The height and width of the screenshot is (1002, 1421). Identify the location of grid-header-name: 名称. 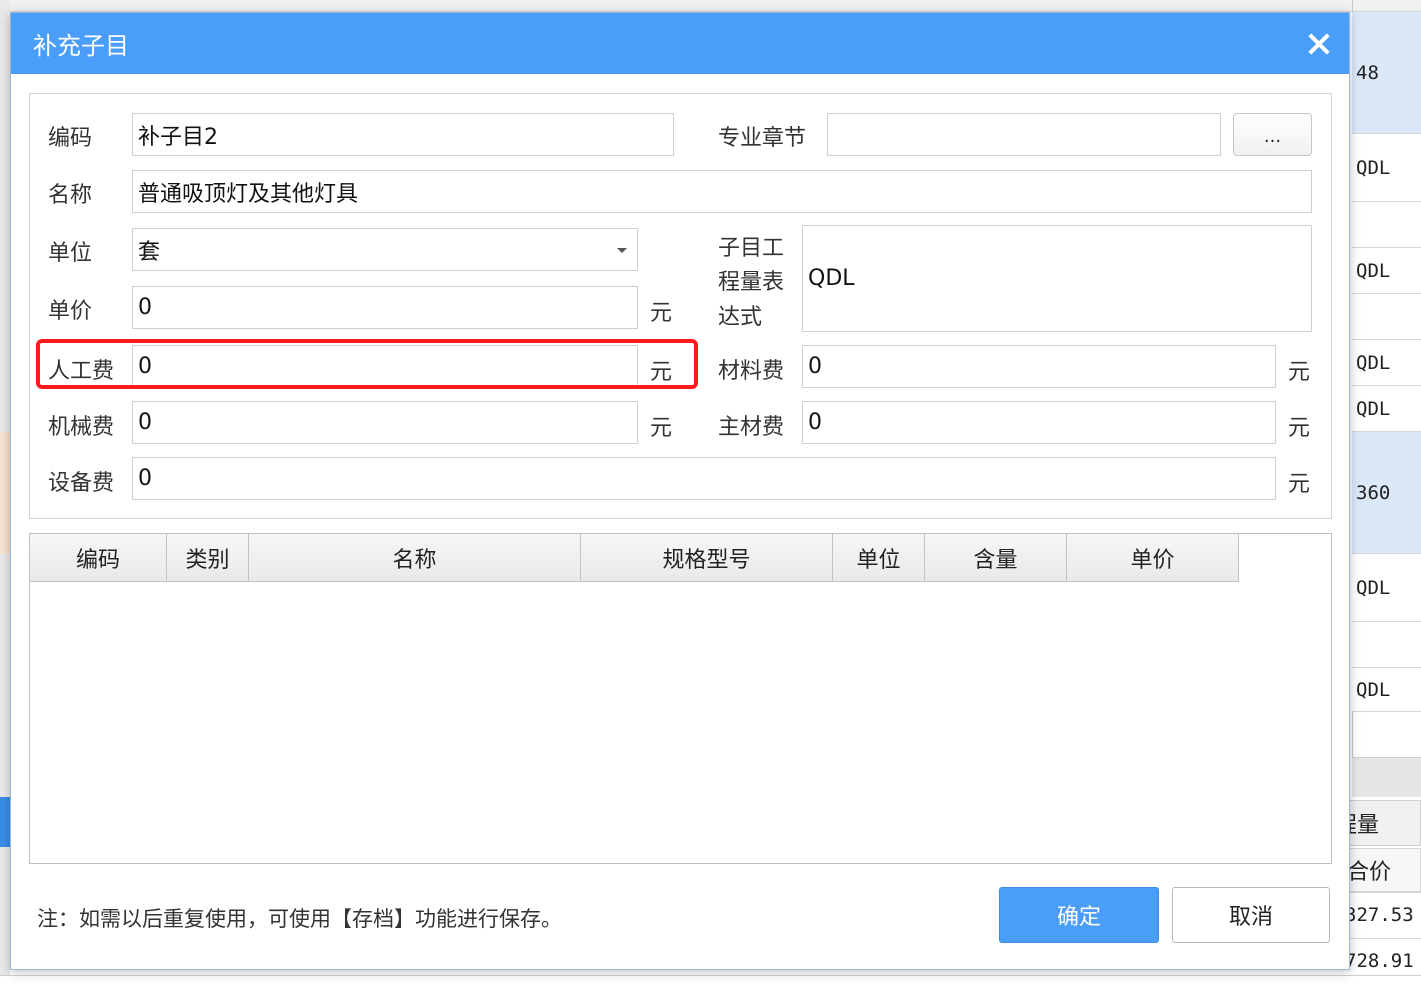
(415, 558).